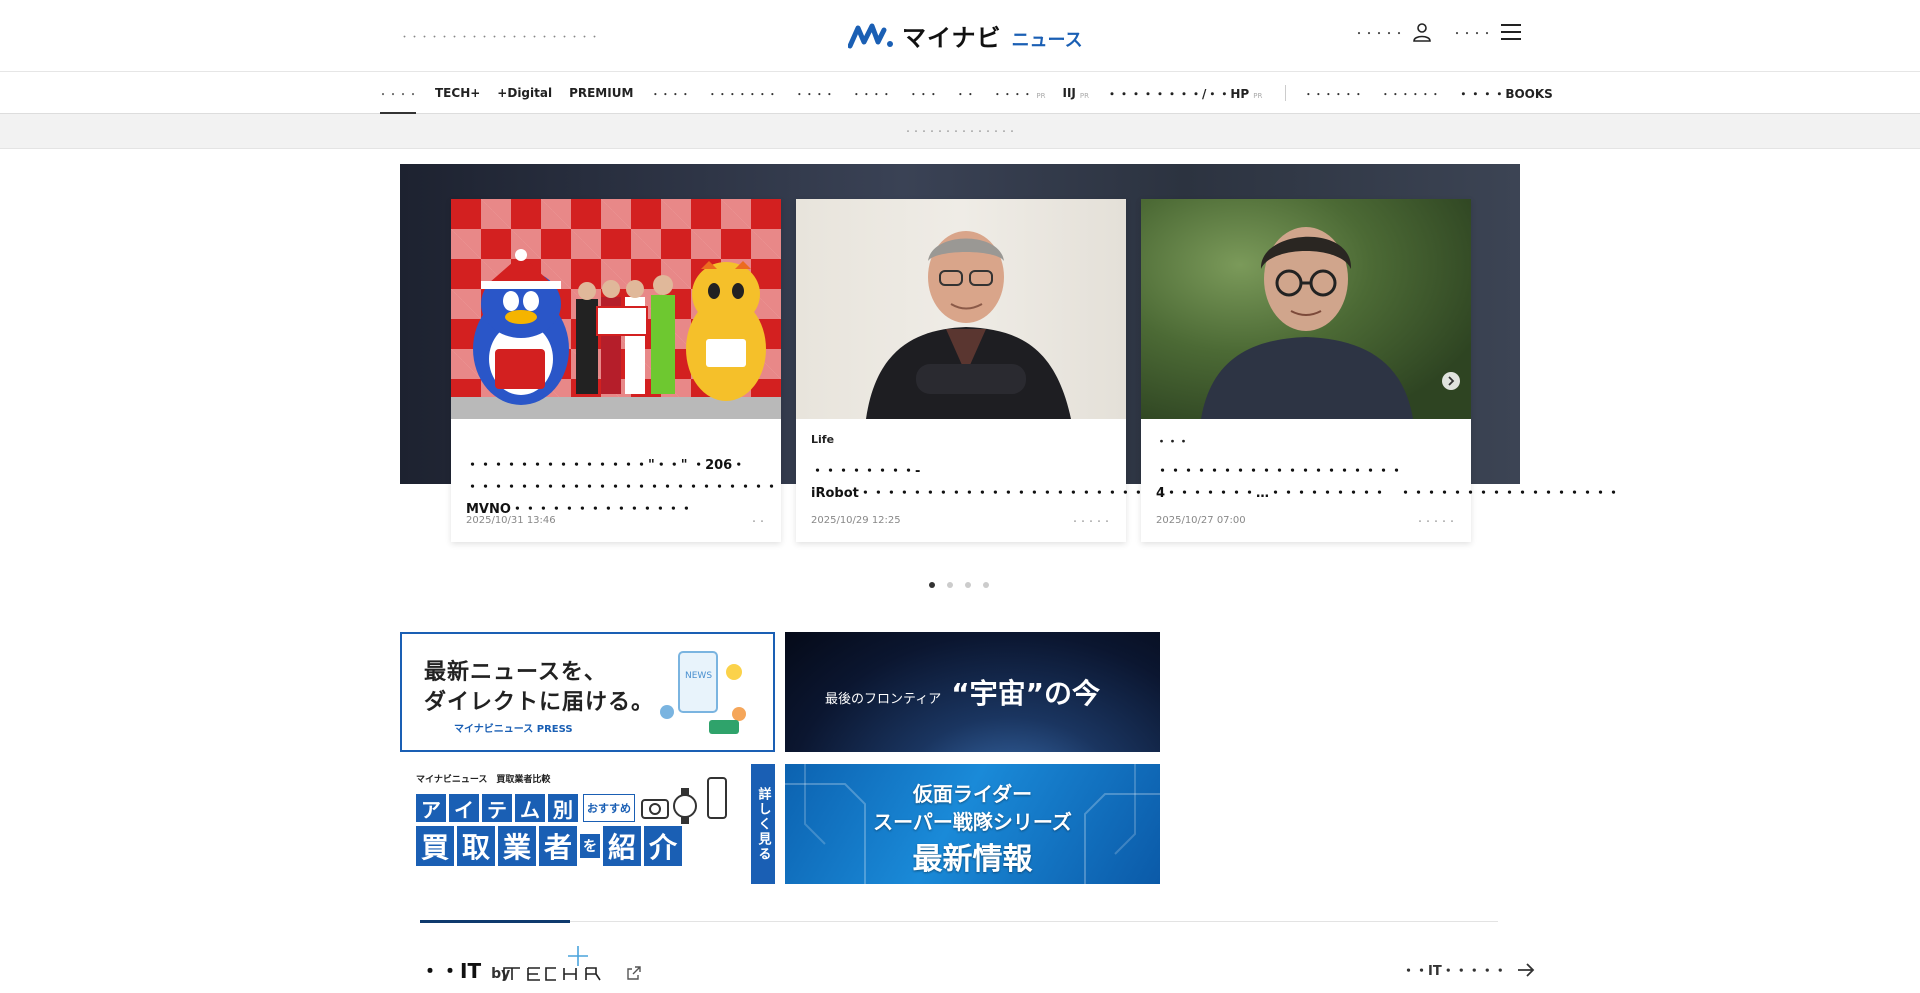 This screenshot has width=1920, height=993. What do you see at coordinates (1026, 693) in the screenshot?
I see `space-banner-title: “宇宙”の今` at bounding box center [1026, 693].